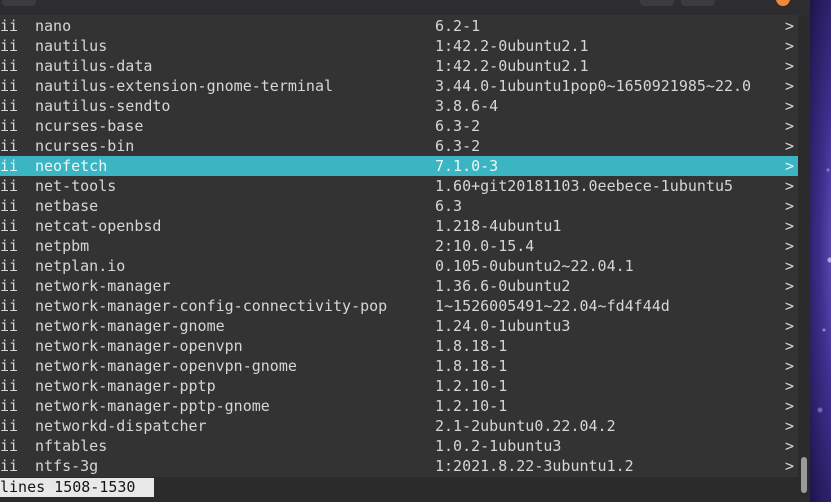 This screenshot has height=502, width=831. Describe the element at coordinates (399, 386) in the screenshot. I see `package-row: ii network-manager-pptp 1.2.10-1 >` at that location.